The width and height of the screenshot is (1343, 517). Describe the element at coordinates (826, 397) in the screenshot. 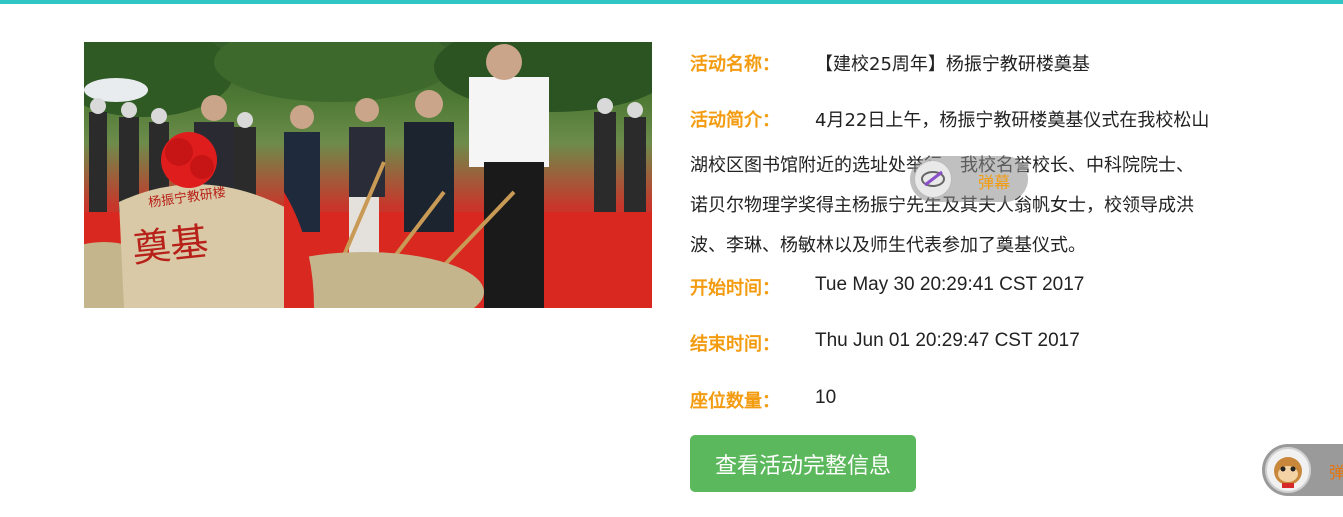

I see `seat-count-value: 10` at that location.